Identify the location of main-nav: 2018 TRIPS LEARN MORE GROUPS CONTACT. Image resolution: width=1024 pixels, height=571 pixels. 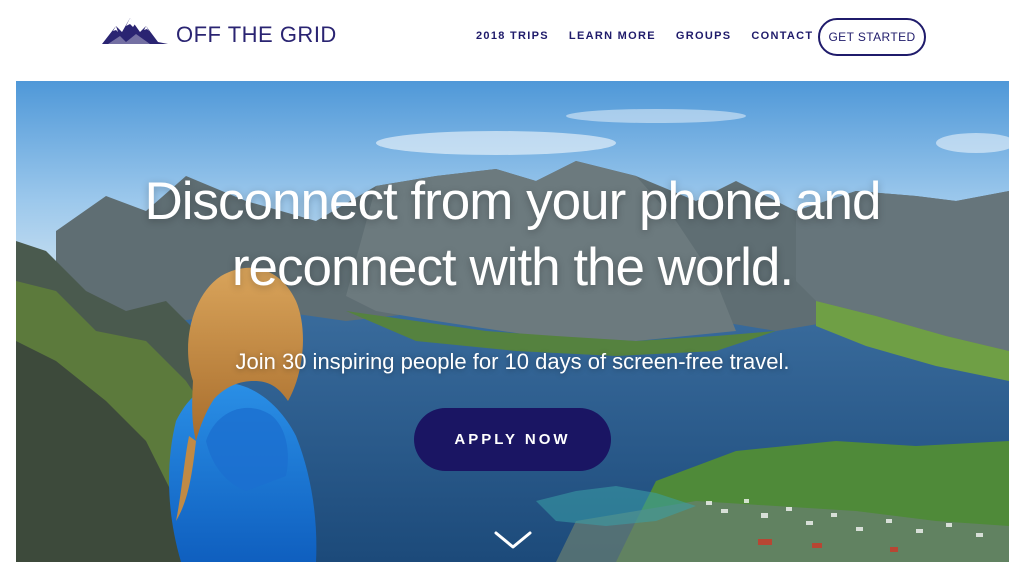
(644, 36).